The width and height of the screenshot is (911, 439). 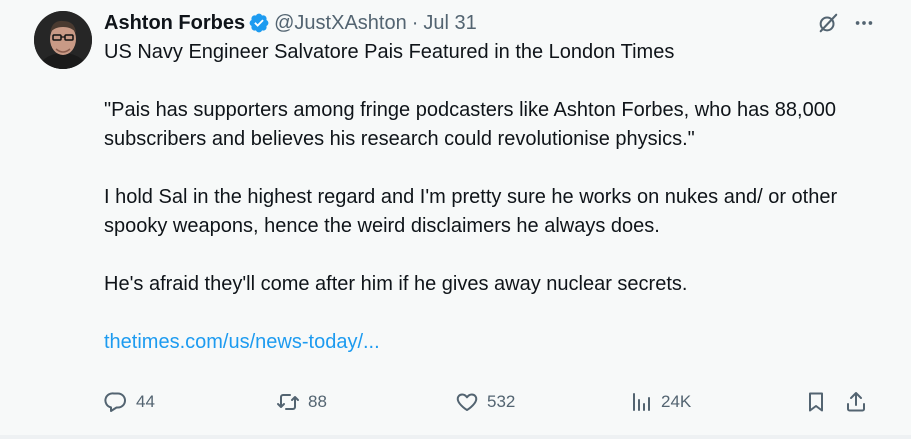 What do you see at coordinates (828, 23) in the screenshot?
I see `grok-icon` at bounding box center [828, 23].